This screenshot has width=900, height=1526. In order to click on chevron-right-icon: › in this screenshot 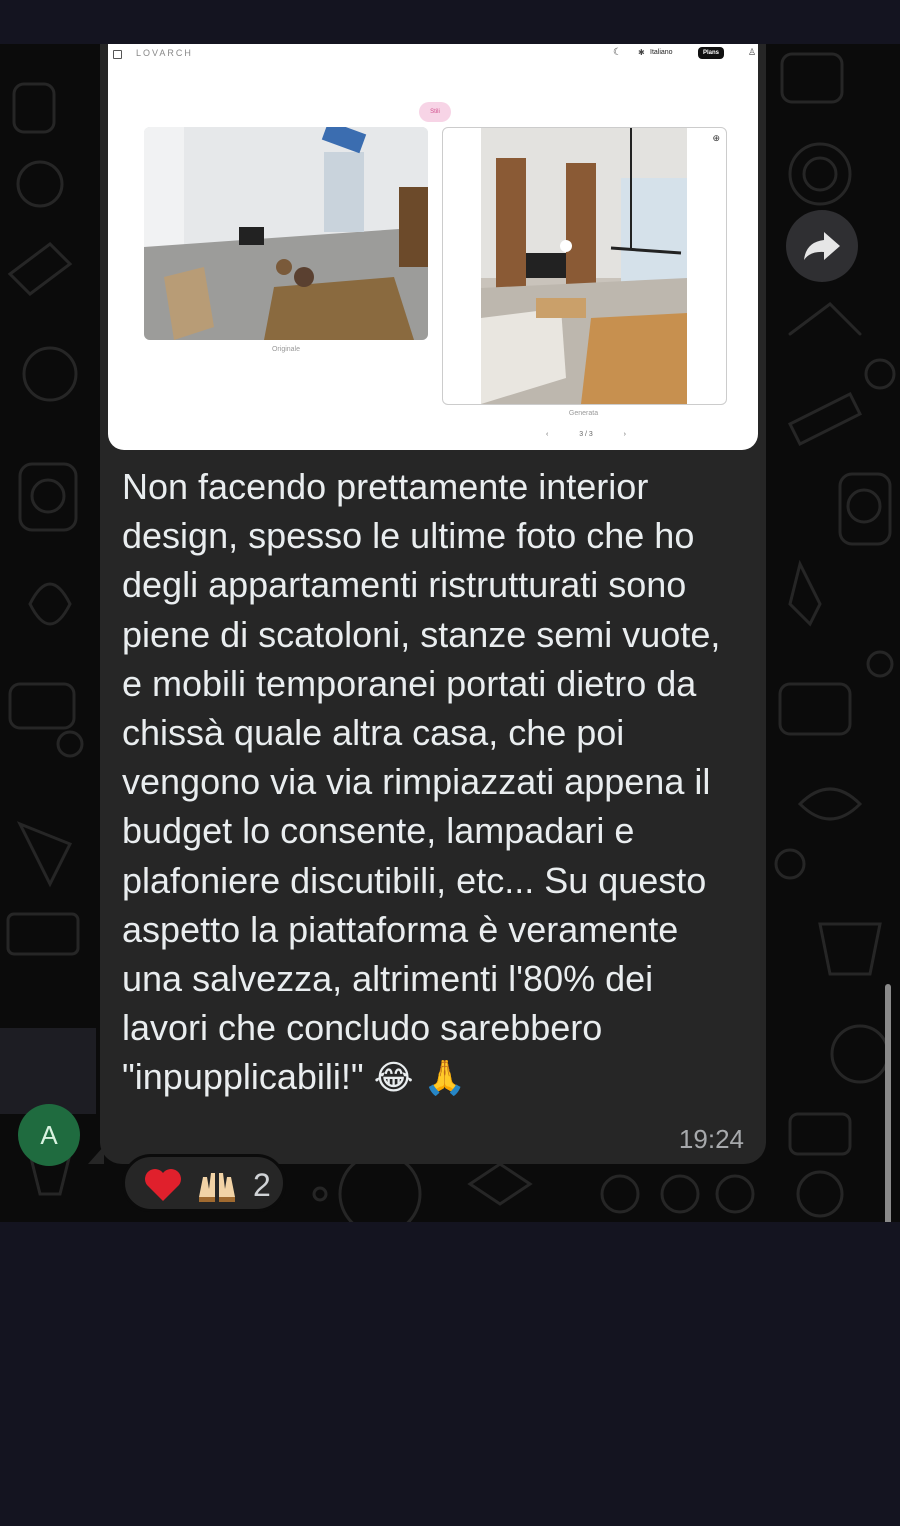, I will do `click(624, 434)`.